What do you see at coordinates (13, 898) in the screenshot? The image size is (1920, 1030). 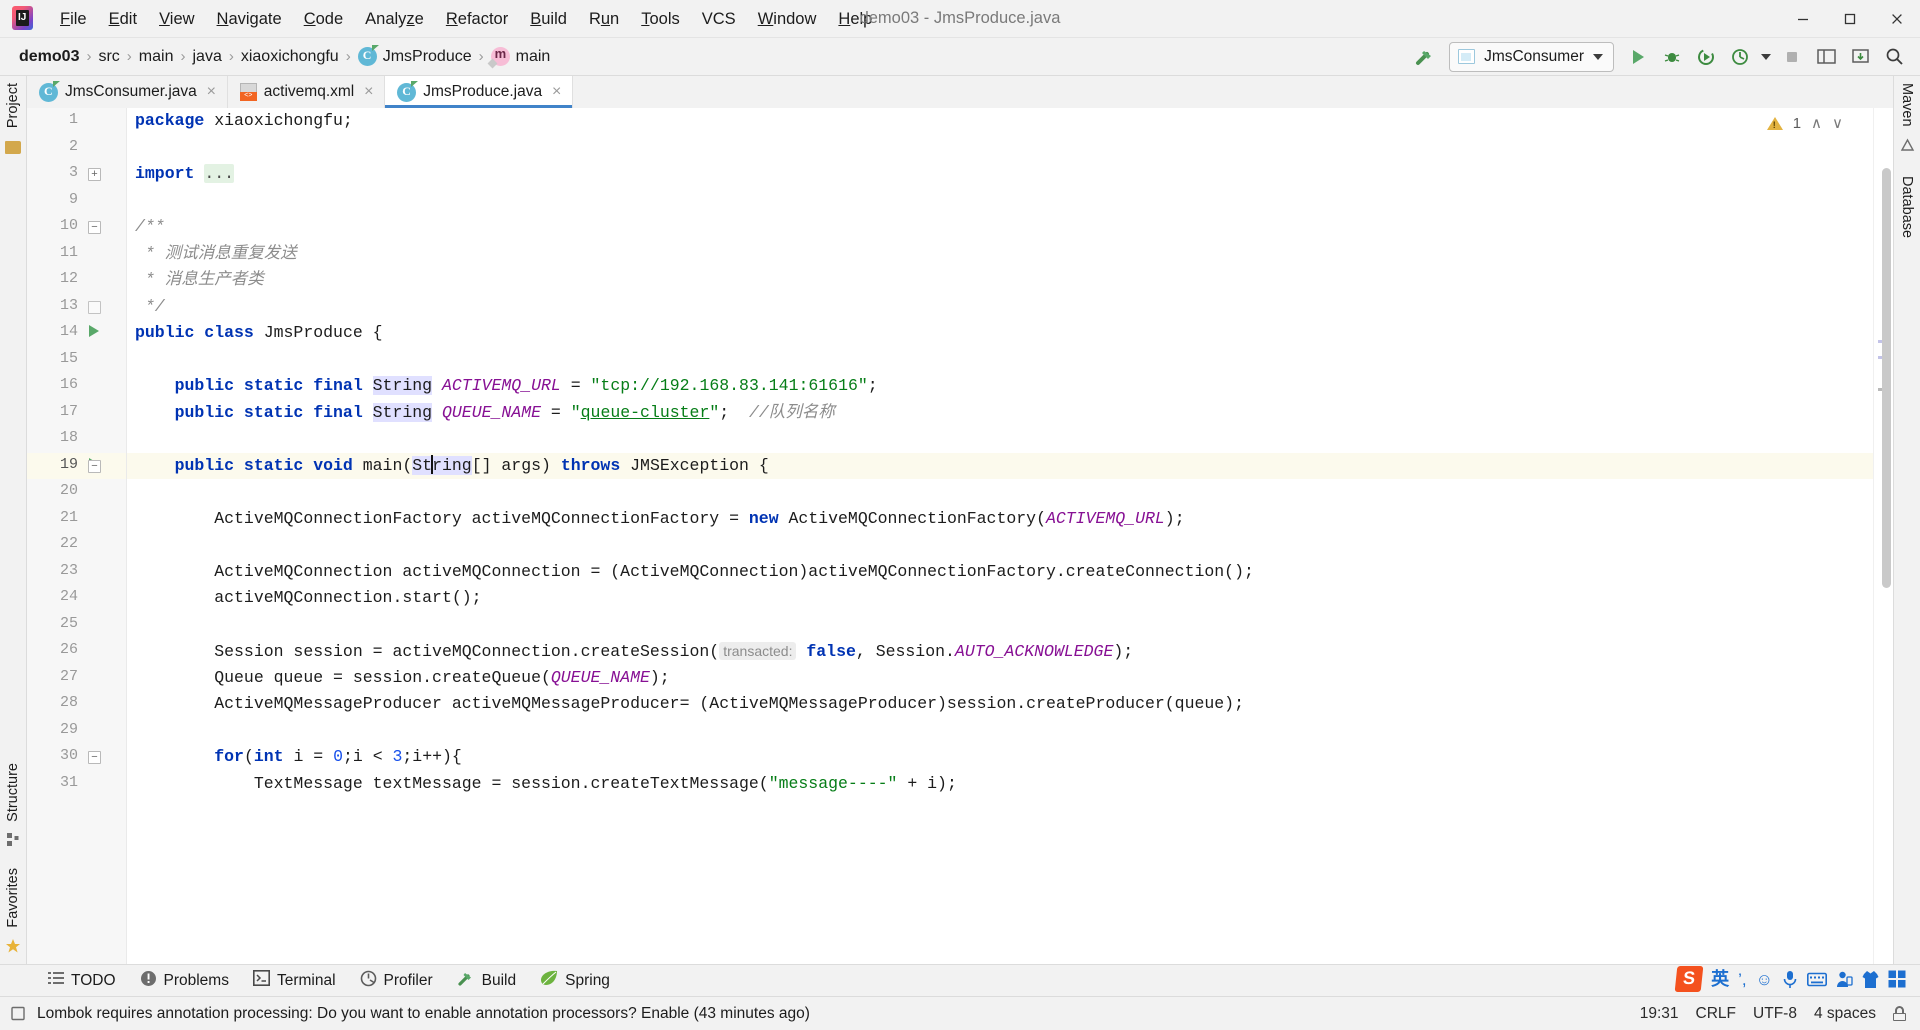 I see `tool-window-favorites: Favorites` at bounding box center [13, 898].